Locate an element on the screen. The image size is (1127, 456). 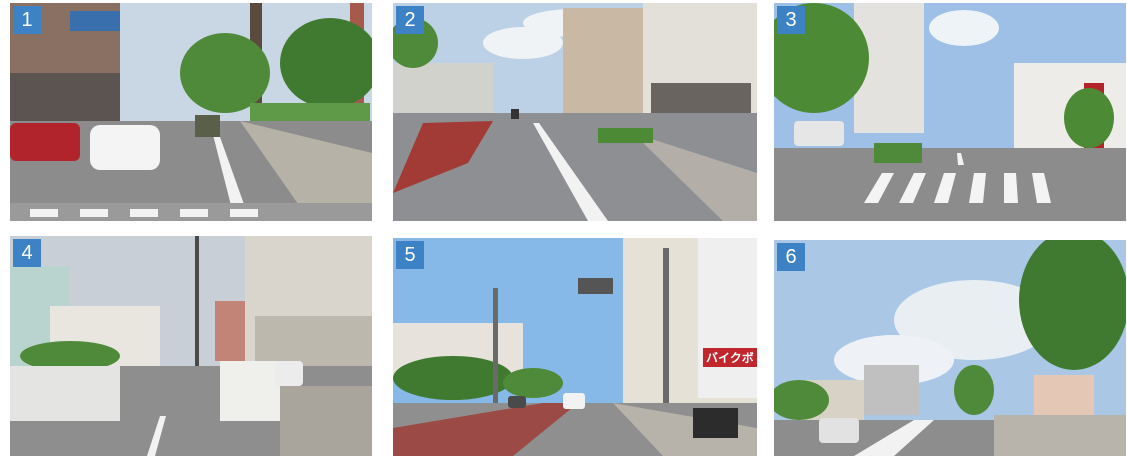
panel-number-badge: 2 is located at coordinates (410, 20).